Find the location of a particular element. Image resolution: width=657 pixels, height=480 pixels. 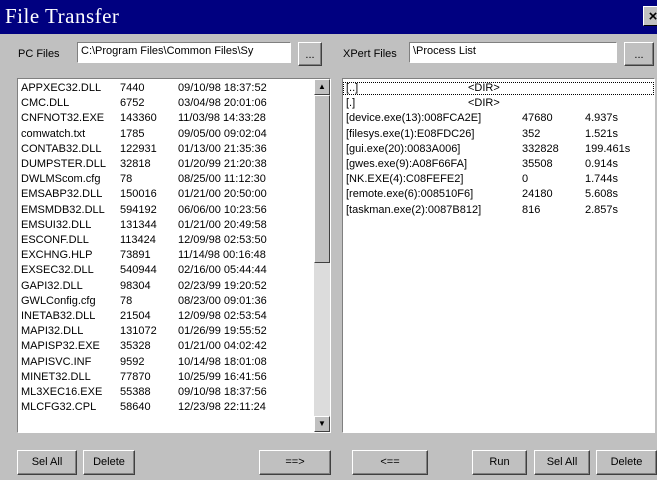

xpert-file-row: [gui.exe(20):0083A006] 332828 199.461s is located at coordinates (498, 149).